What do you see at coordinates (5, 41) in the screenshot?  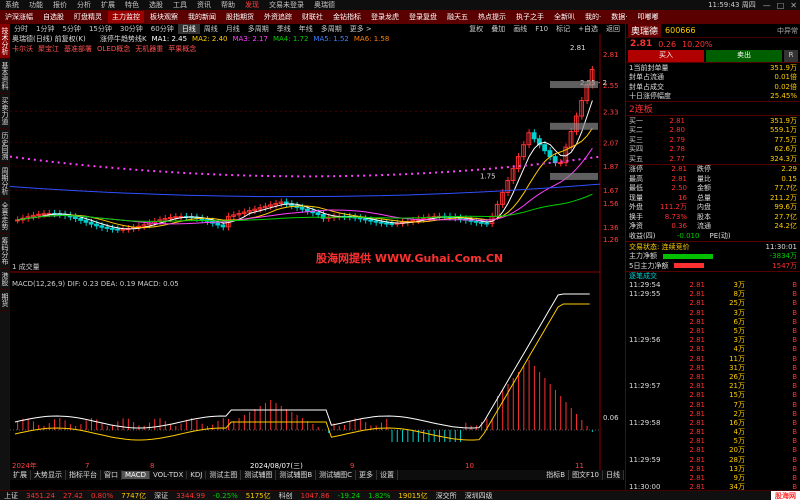 I see `side-tab: 技术分析` at bounding box center [5, 41].